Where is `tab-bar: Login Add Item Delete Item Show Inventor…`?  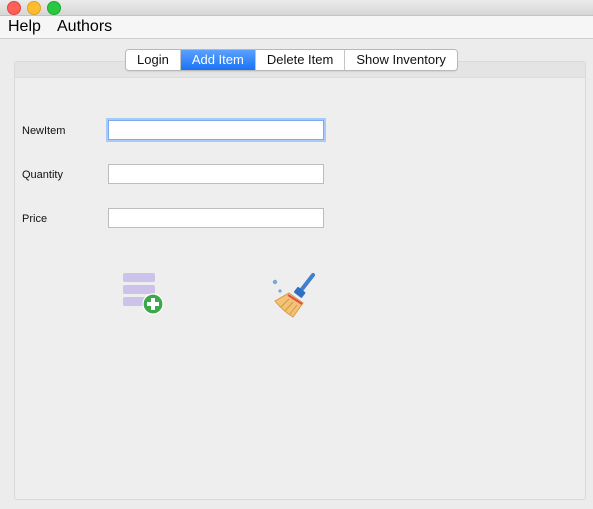
tab-bar: Login Add Item Delete Item Show Inventor… is located at coordinates (291, 60).